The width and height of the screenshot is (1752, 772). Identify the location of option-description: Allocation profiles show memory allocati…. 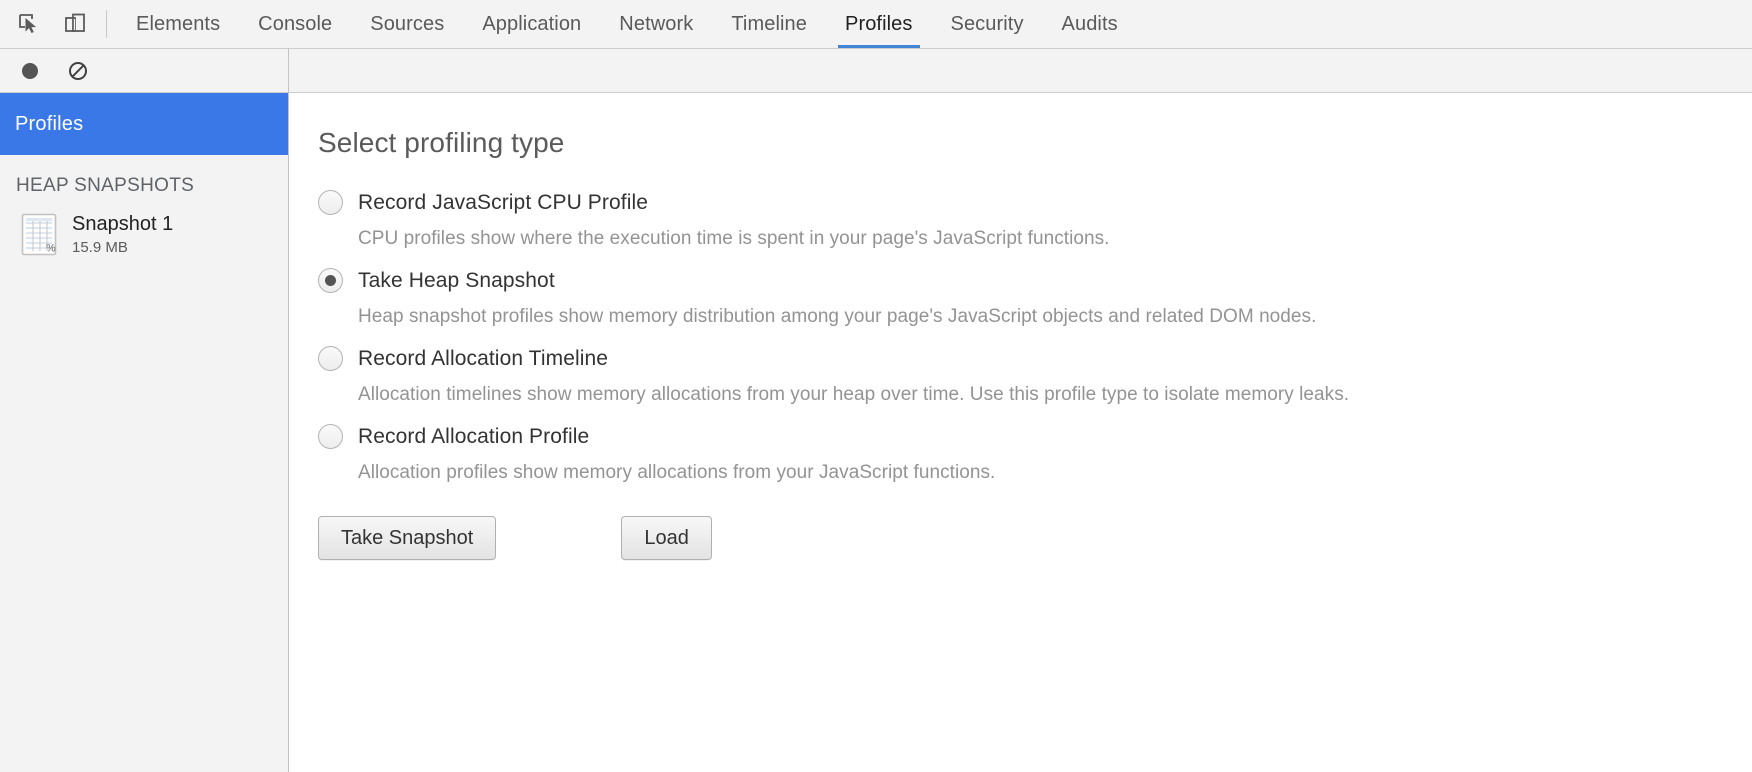
(677, 472).